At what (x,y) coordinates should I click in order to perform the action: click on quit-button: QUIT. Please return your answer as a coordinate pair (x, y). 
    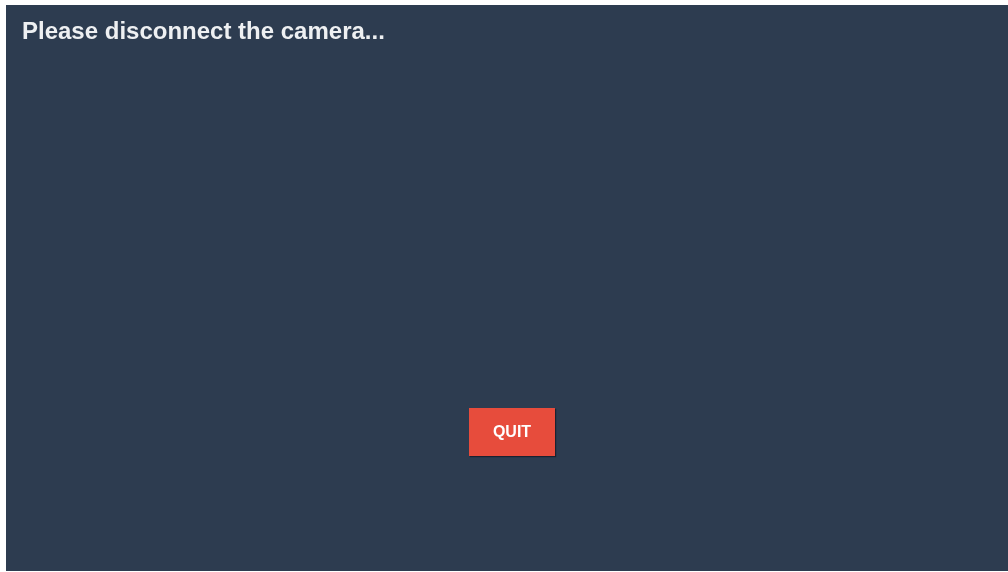
    Looking at the image, I should click on (512, 432).